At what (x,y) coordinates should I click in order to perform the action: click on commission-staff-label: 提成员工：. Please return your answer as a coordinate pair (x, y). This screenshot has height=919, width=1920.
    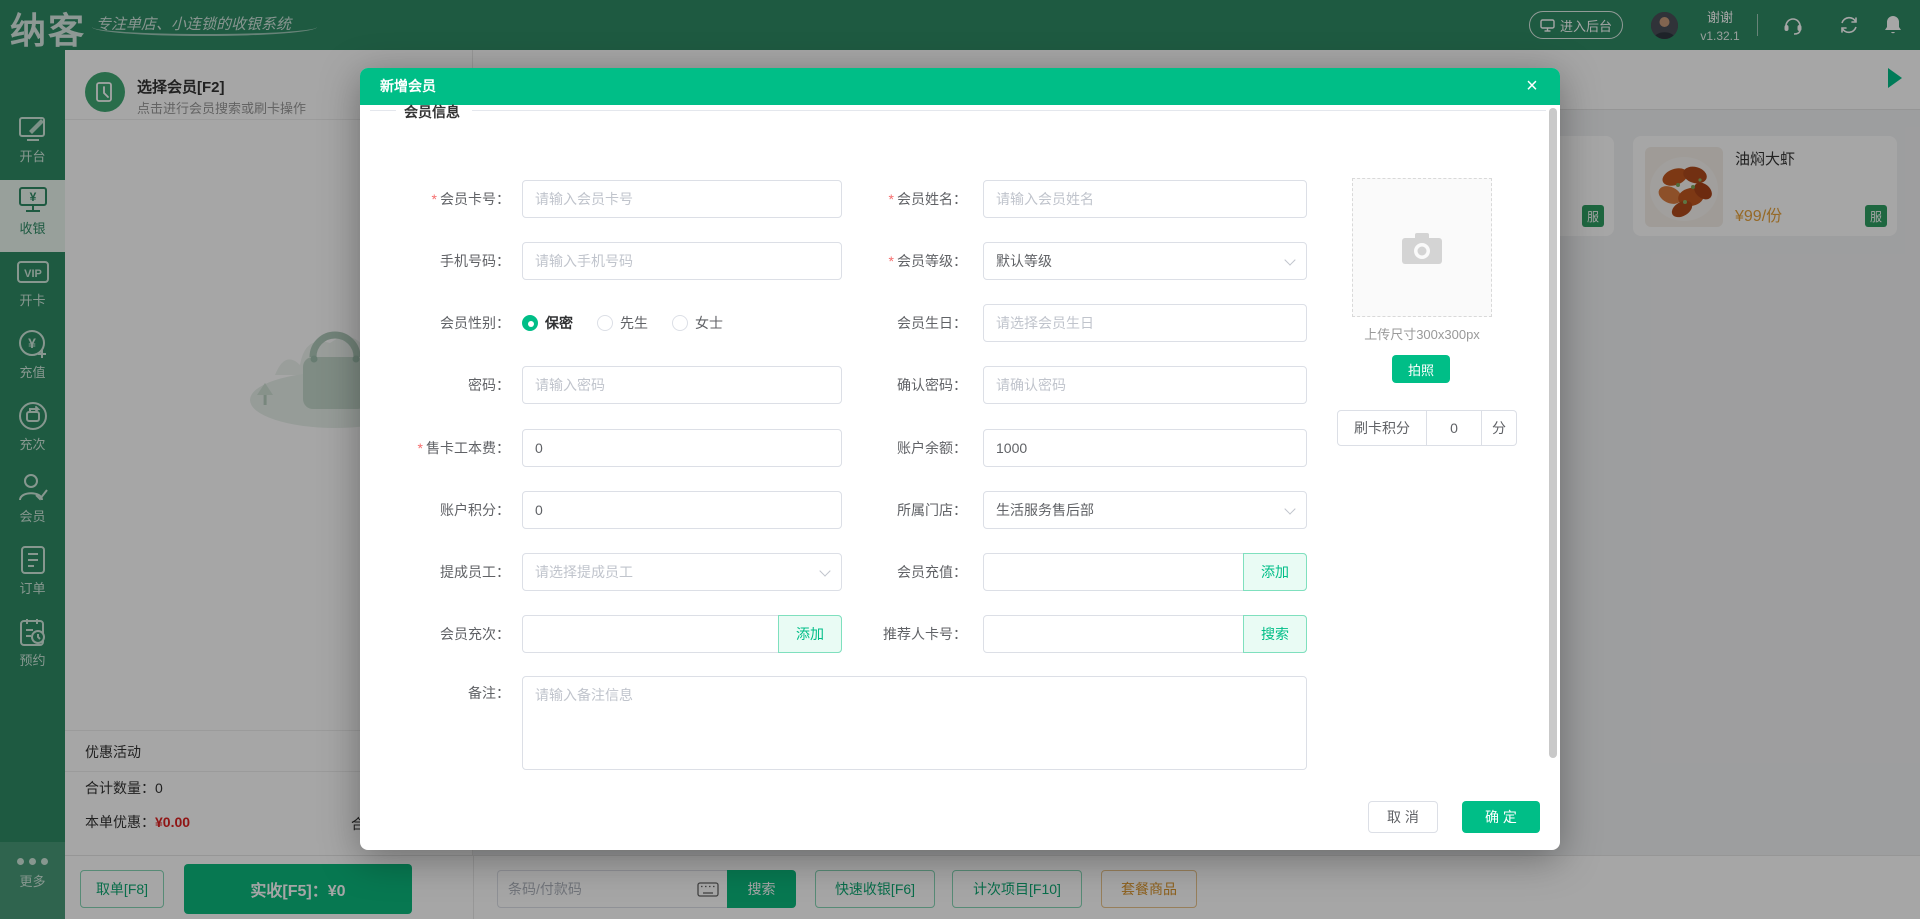
    Looking at the image, I should click on (475, 572).